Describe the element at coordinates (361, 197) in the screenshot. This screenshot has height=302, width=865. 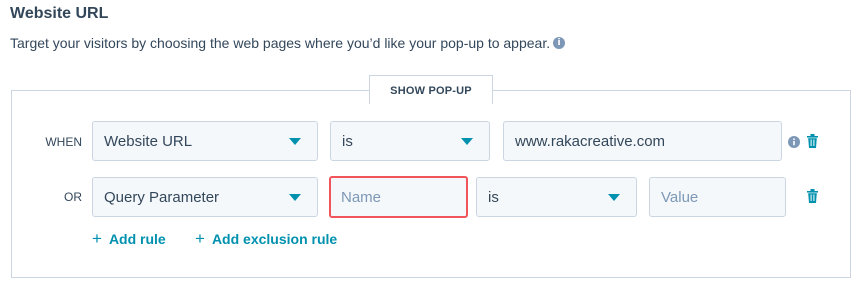
I see `query-name-placeholder: Name` at that location.